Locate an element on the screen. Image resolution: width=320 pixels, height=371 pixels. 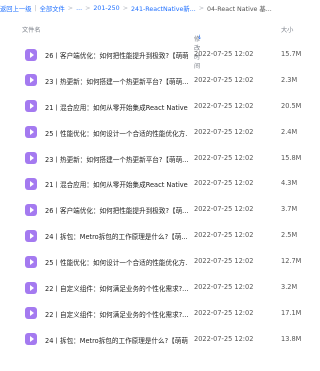
column-header-size: 大小 is located at coordinates (287, 29).